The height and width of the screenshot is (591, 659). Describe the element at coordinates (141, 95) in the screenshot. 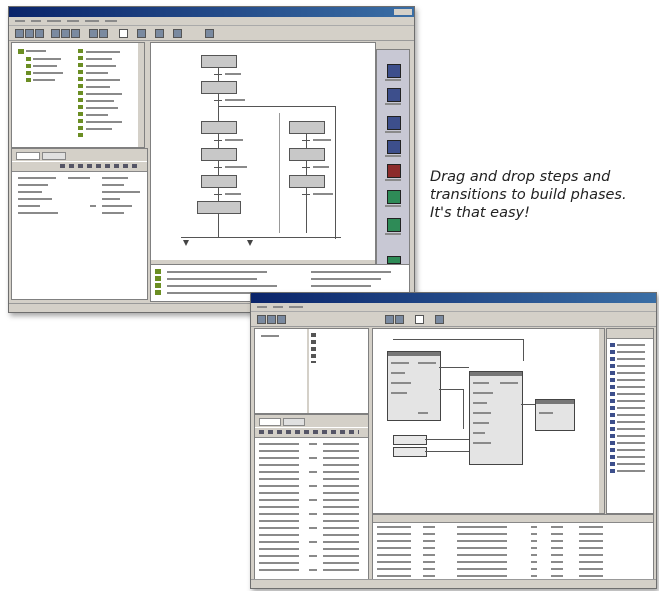

I see `tree-scrollbar` at that location.